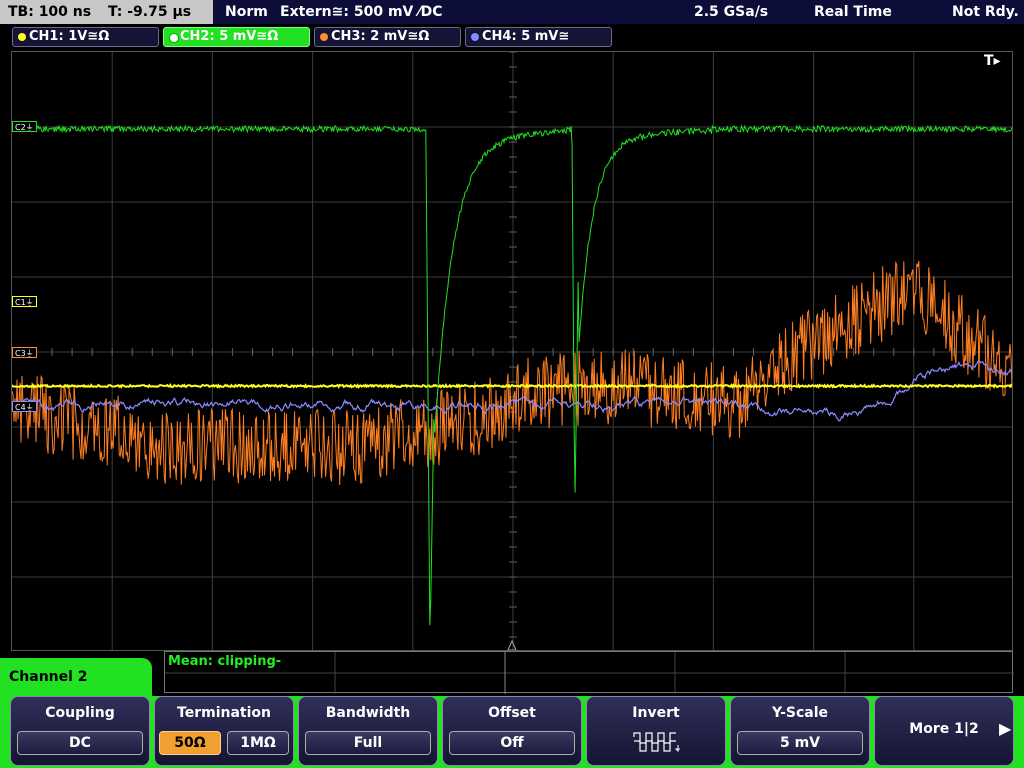 Image resolution: width=1024 pixels, height=768 pixels. What do you see at coordinates (853, 12) in the screenshot?
I see `acquisition-mode: Real Time` at bounding box center [853, 12].